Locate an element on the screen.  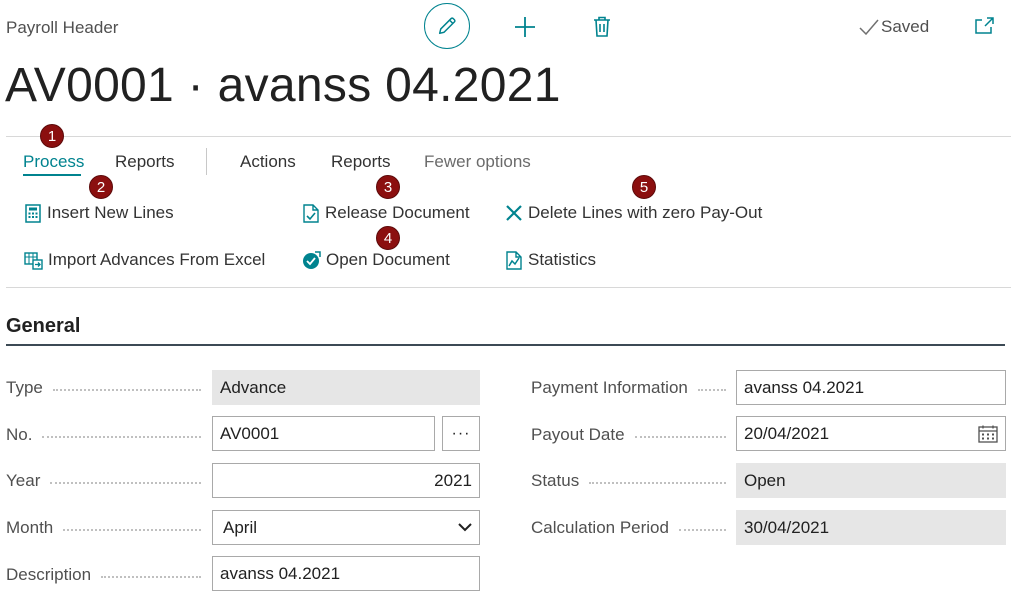
saved-label: Saved is located at coordinates (905, 26).